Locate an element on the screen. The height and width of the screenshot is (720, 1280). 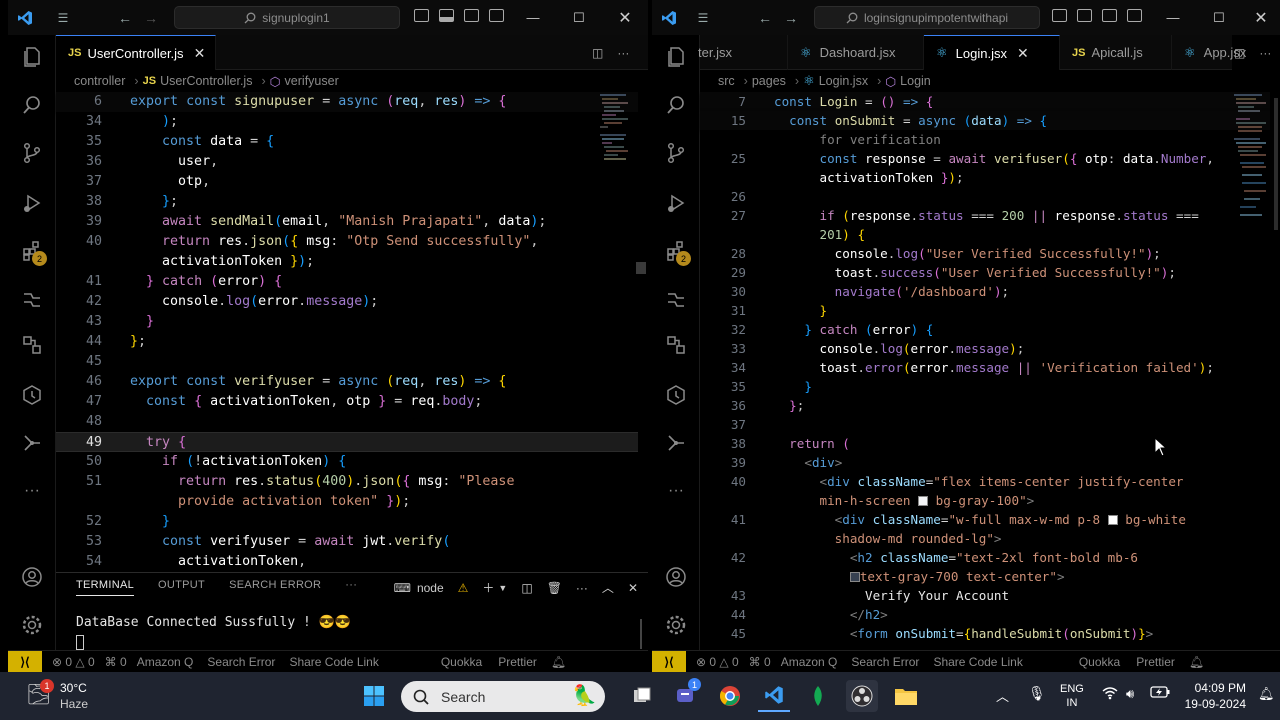
volume-icon: 🔊︎ is located at coordinates (1130, 694).